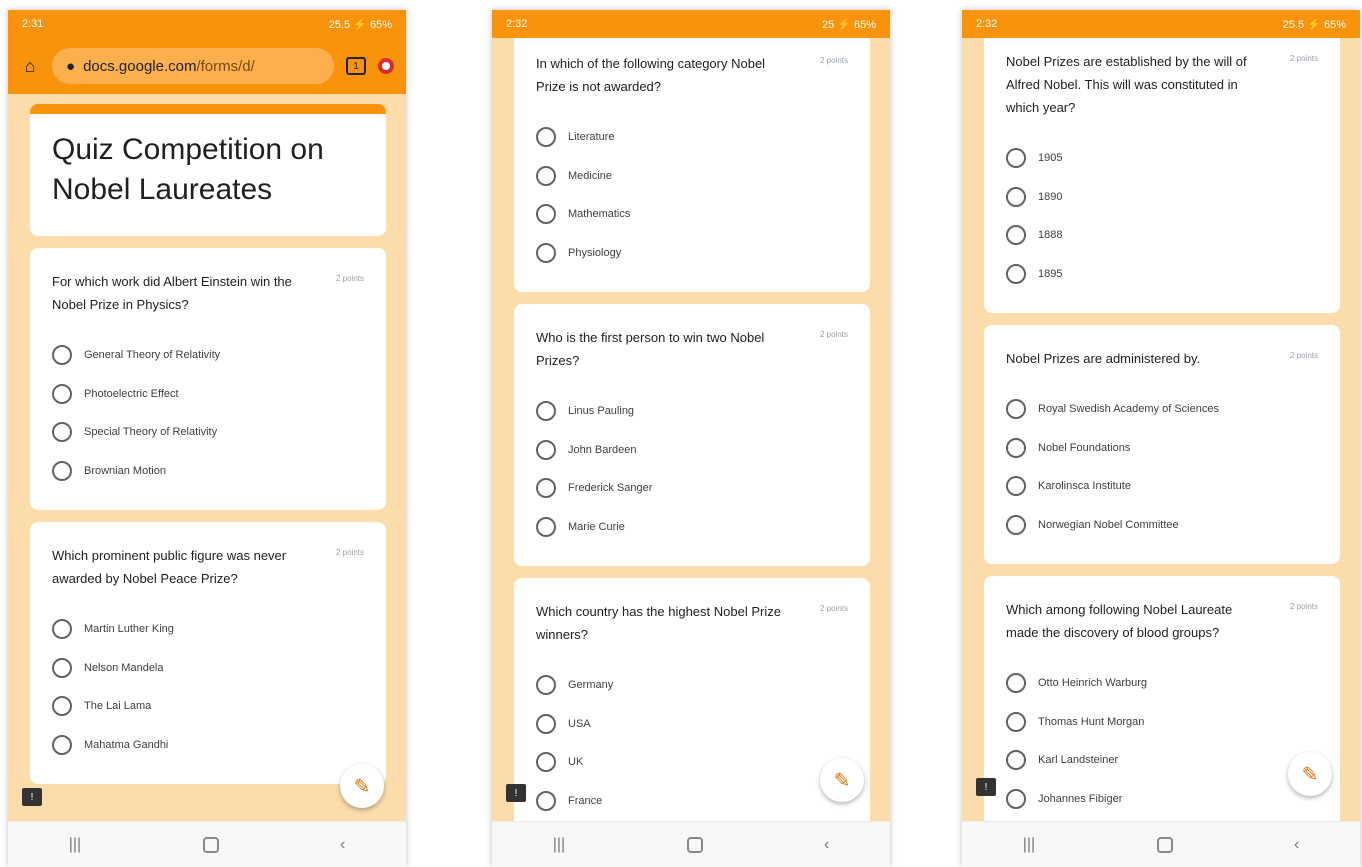 The width and height of the screenshot is (1362, 867). I want to click on option: Mahatma Gandhi, so click(208, 745).